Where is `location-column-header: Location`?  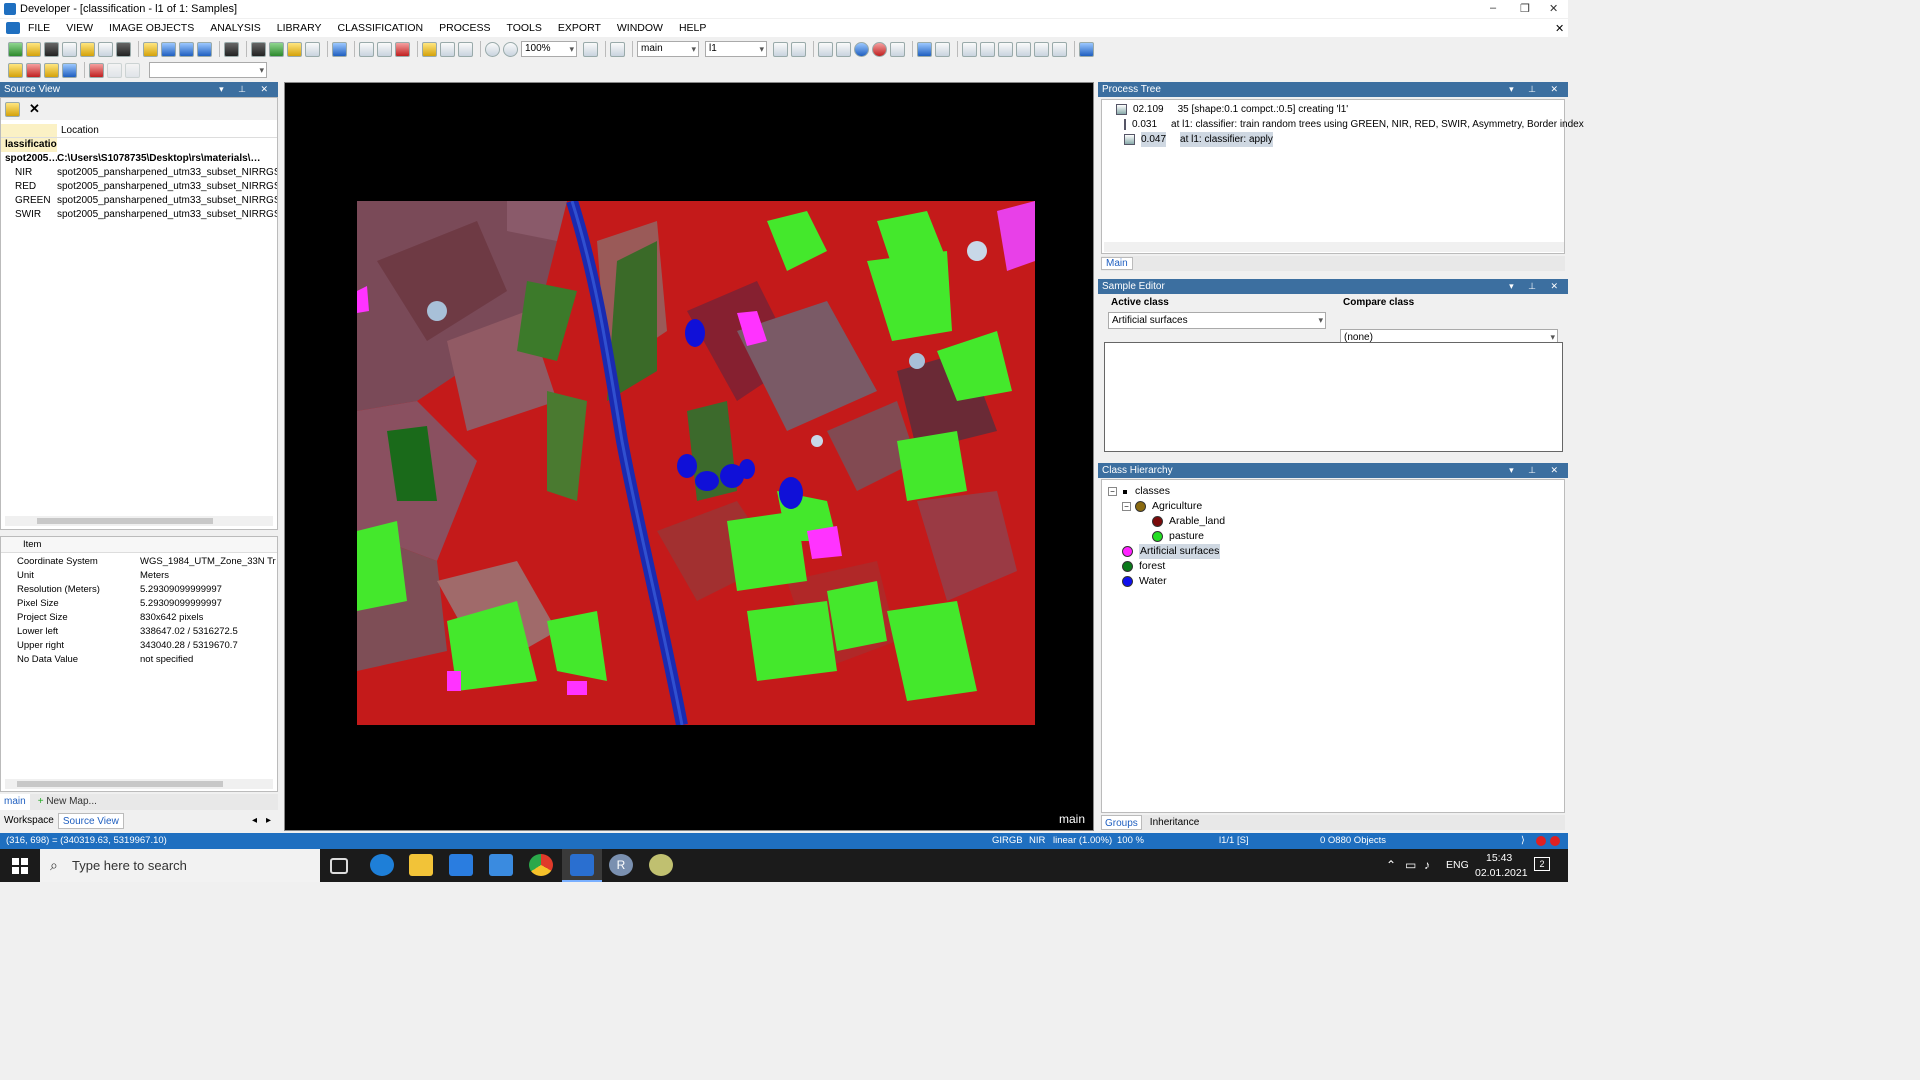 location-column-header: Location is located at coordinates (167, 130).